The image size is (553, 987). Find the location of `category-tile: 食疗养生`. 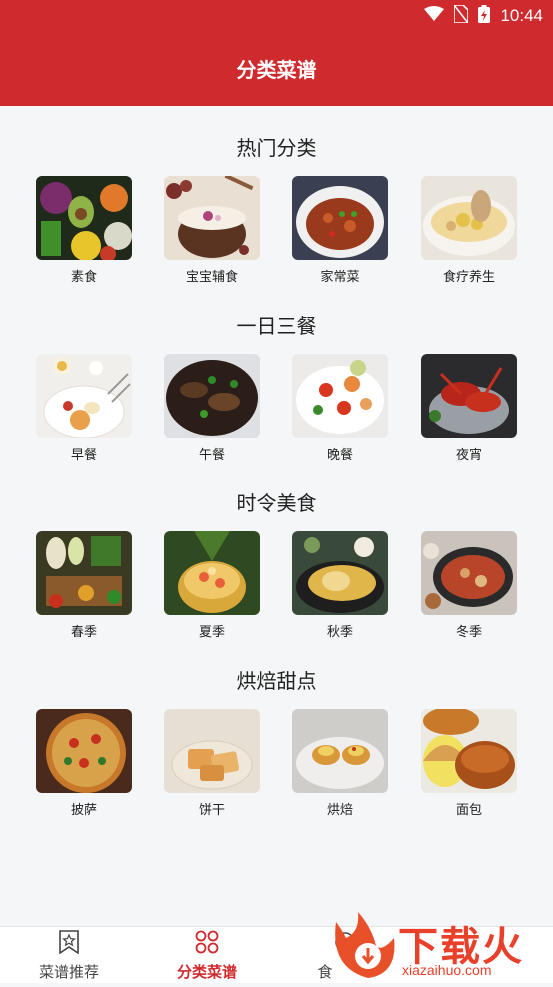

category-tile: 食疗养生 is located at coordinates (469, 230).